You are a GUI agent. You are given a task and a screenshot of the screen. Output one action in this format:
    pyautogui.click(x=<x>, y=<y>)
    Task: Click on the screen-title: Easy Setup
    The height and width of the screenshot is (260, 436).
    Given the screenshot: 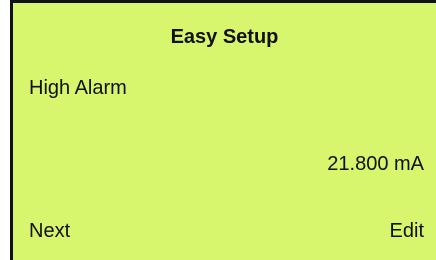 What is the action you would take?
    pyautogui.click(x=224, y=37)
    